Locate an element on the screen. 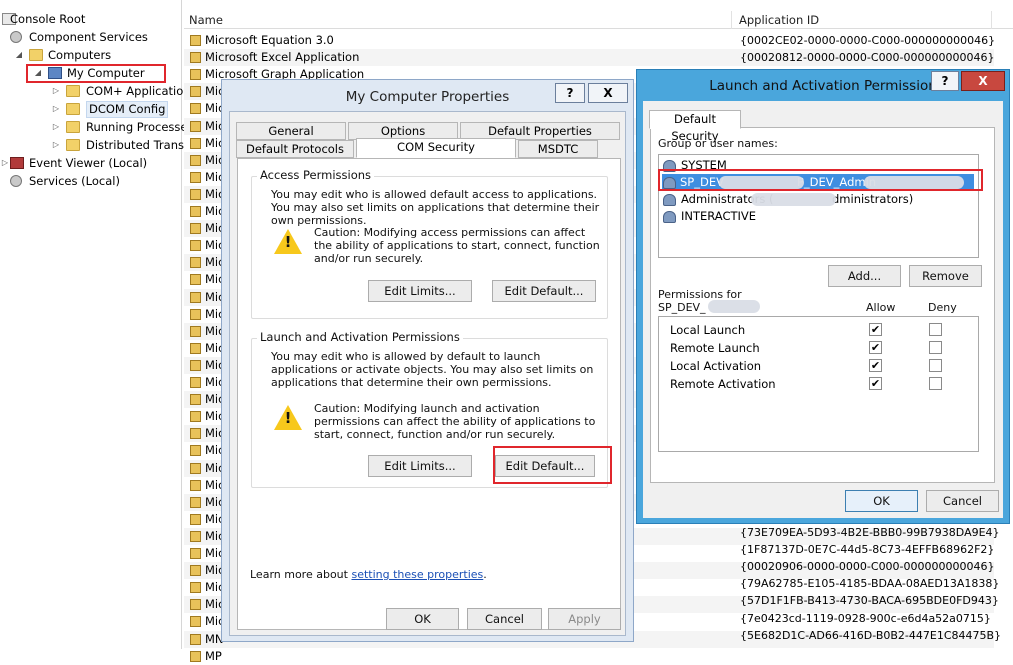  column-name-header: Name is located at coordinates (458, 20).